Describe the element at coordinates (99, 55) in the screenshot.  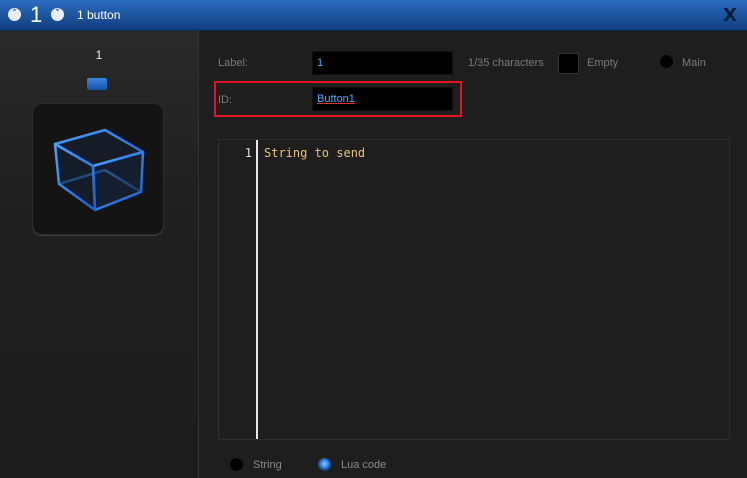
I see `preview-button-number: 1` at that location.